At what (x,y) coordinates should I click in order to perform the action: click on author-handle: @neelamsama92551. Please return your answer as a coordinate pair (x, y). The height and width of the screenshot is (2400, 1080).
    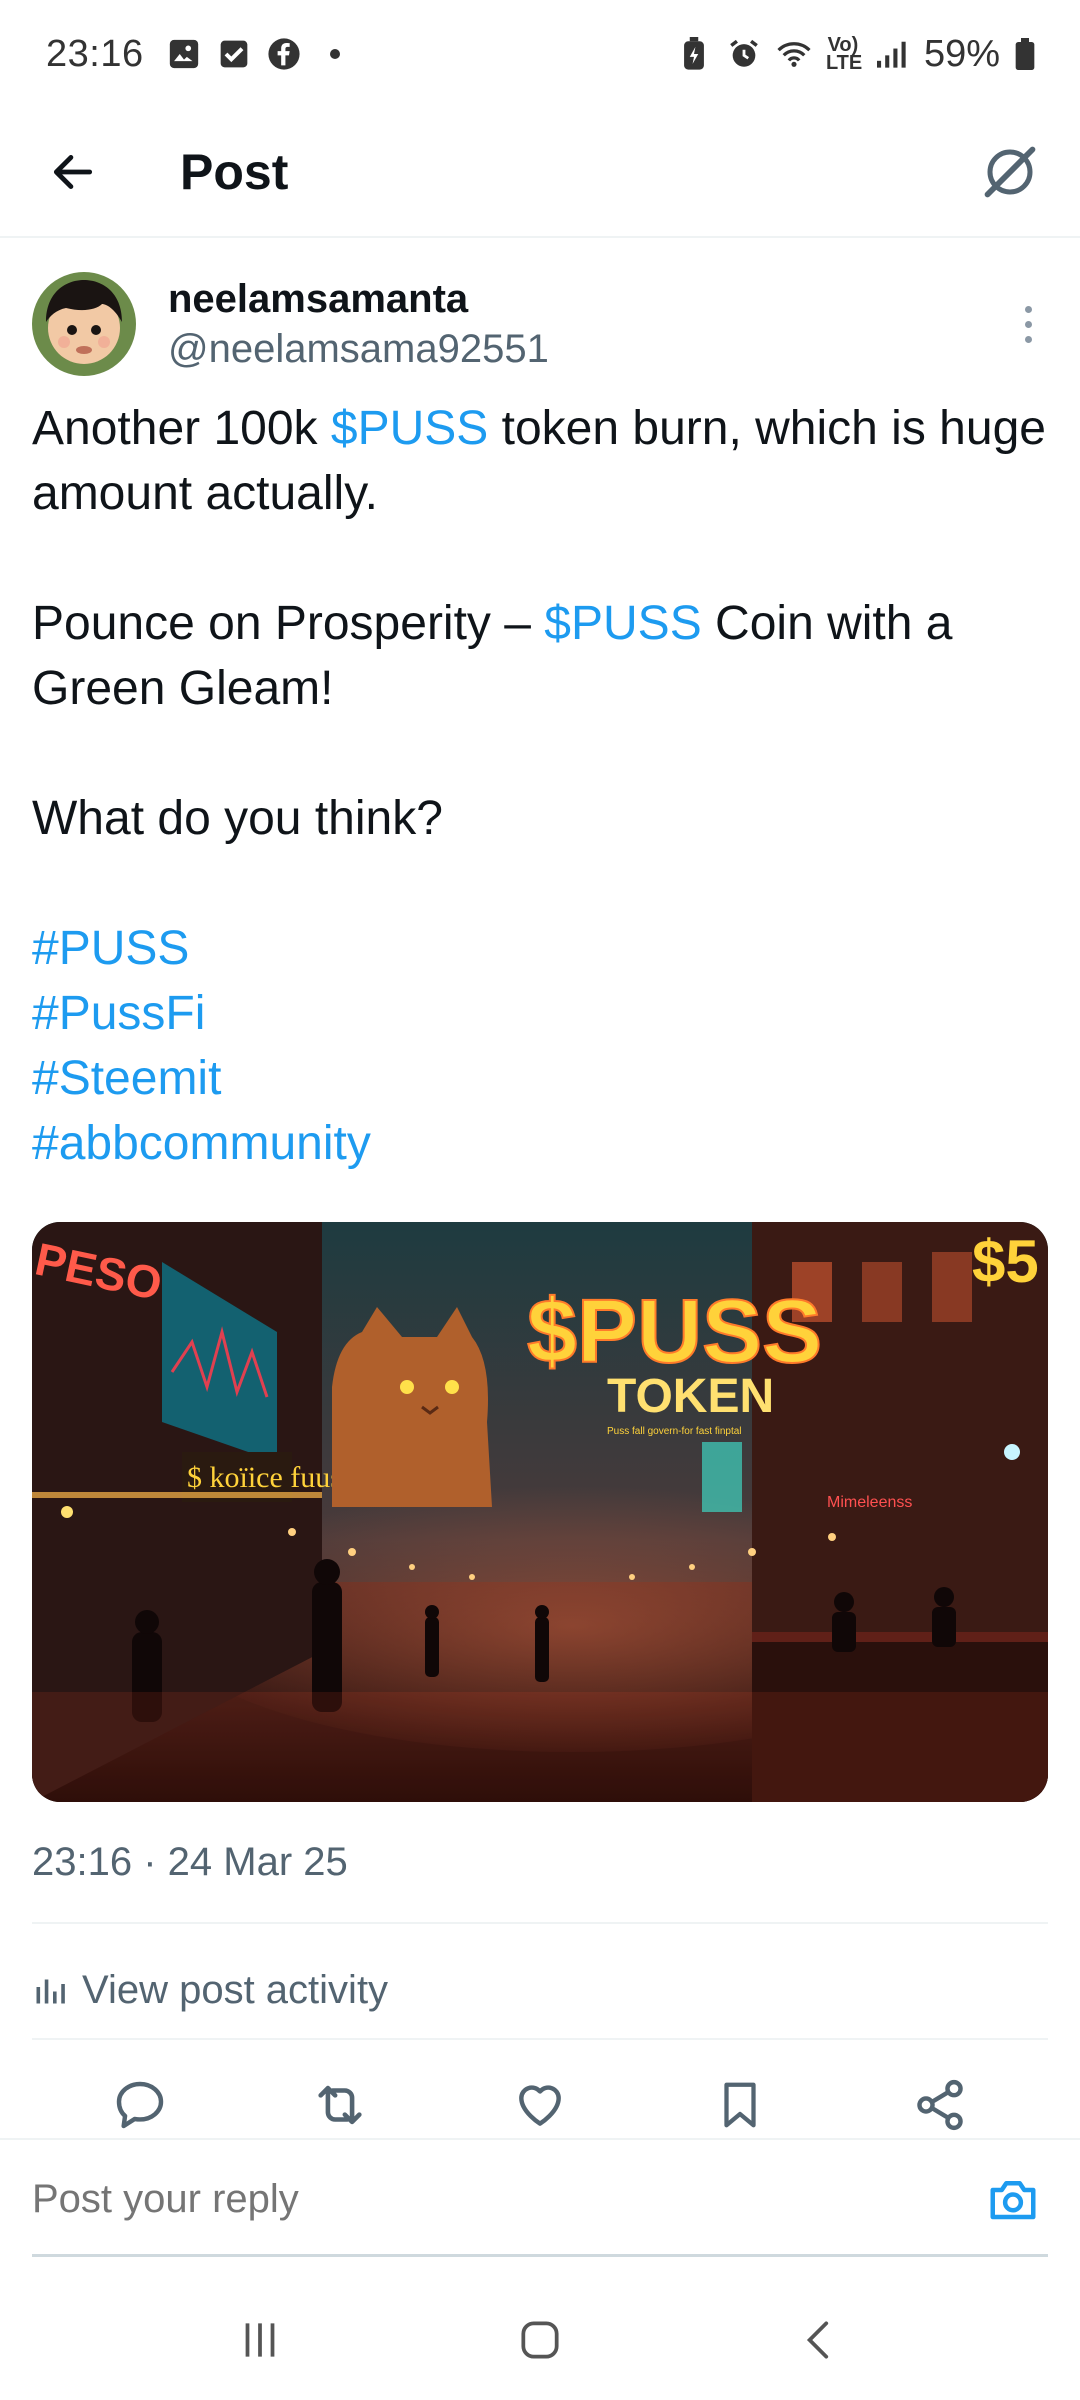
    Looking at the image, I should click on (358, 349).